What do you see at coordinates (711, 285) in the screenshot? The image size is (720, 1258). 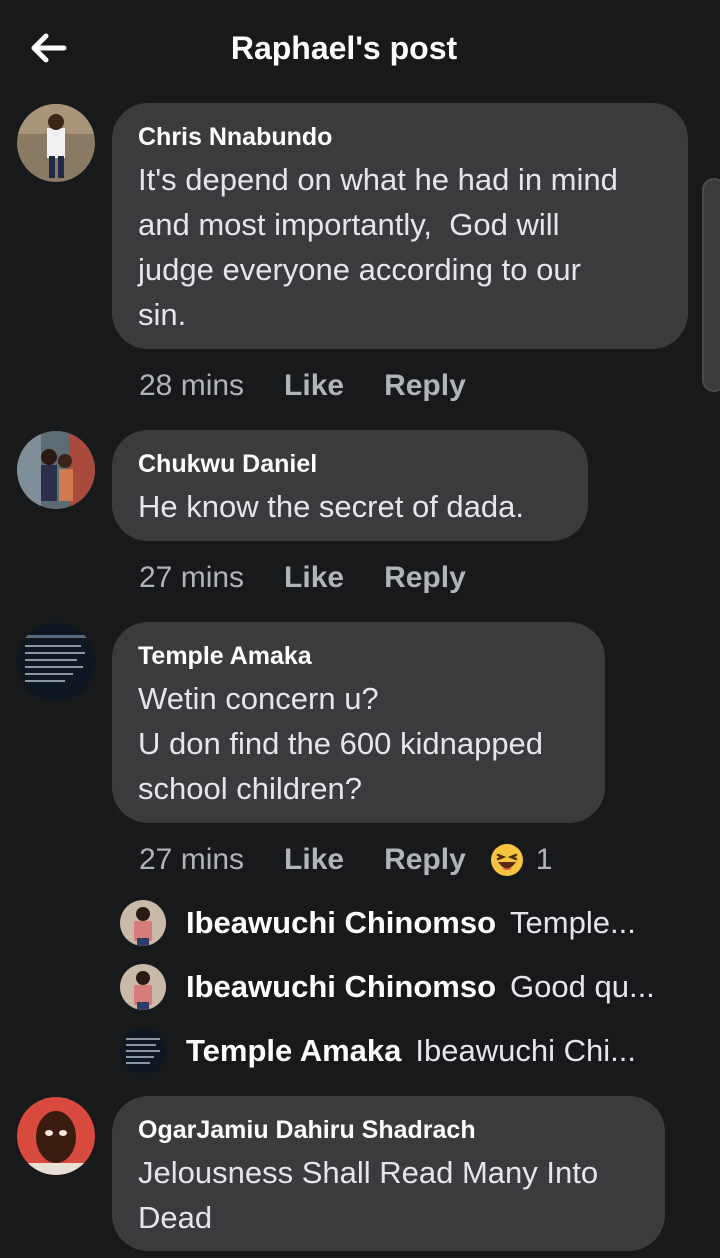 I see `scrollbar` at bounding box center [711, 285].